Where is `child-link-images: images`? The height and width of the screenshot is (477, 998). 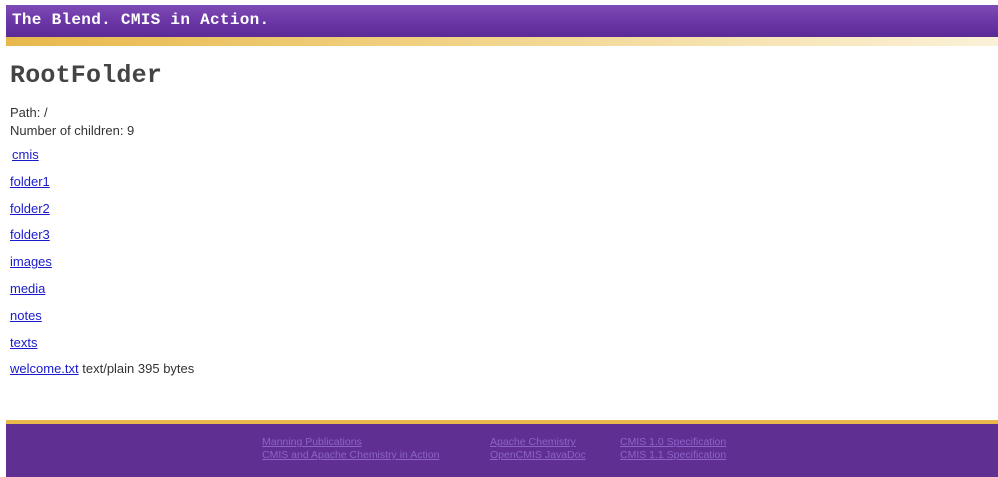
child-link-images: images is located at coordinates (31, 261).